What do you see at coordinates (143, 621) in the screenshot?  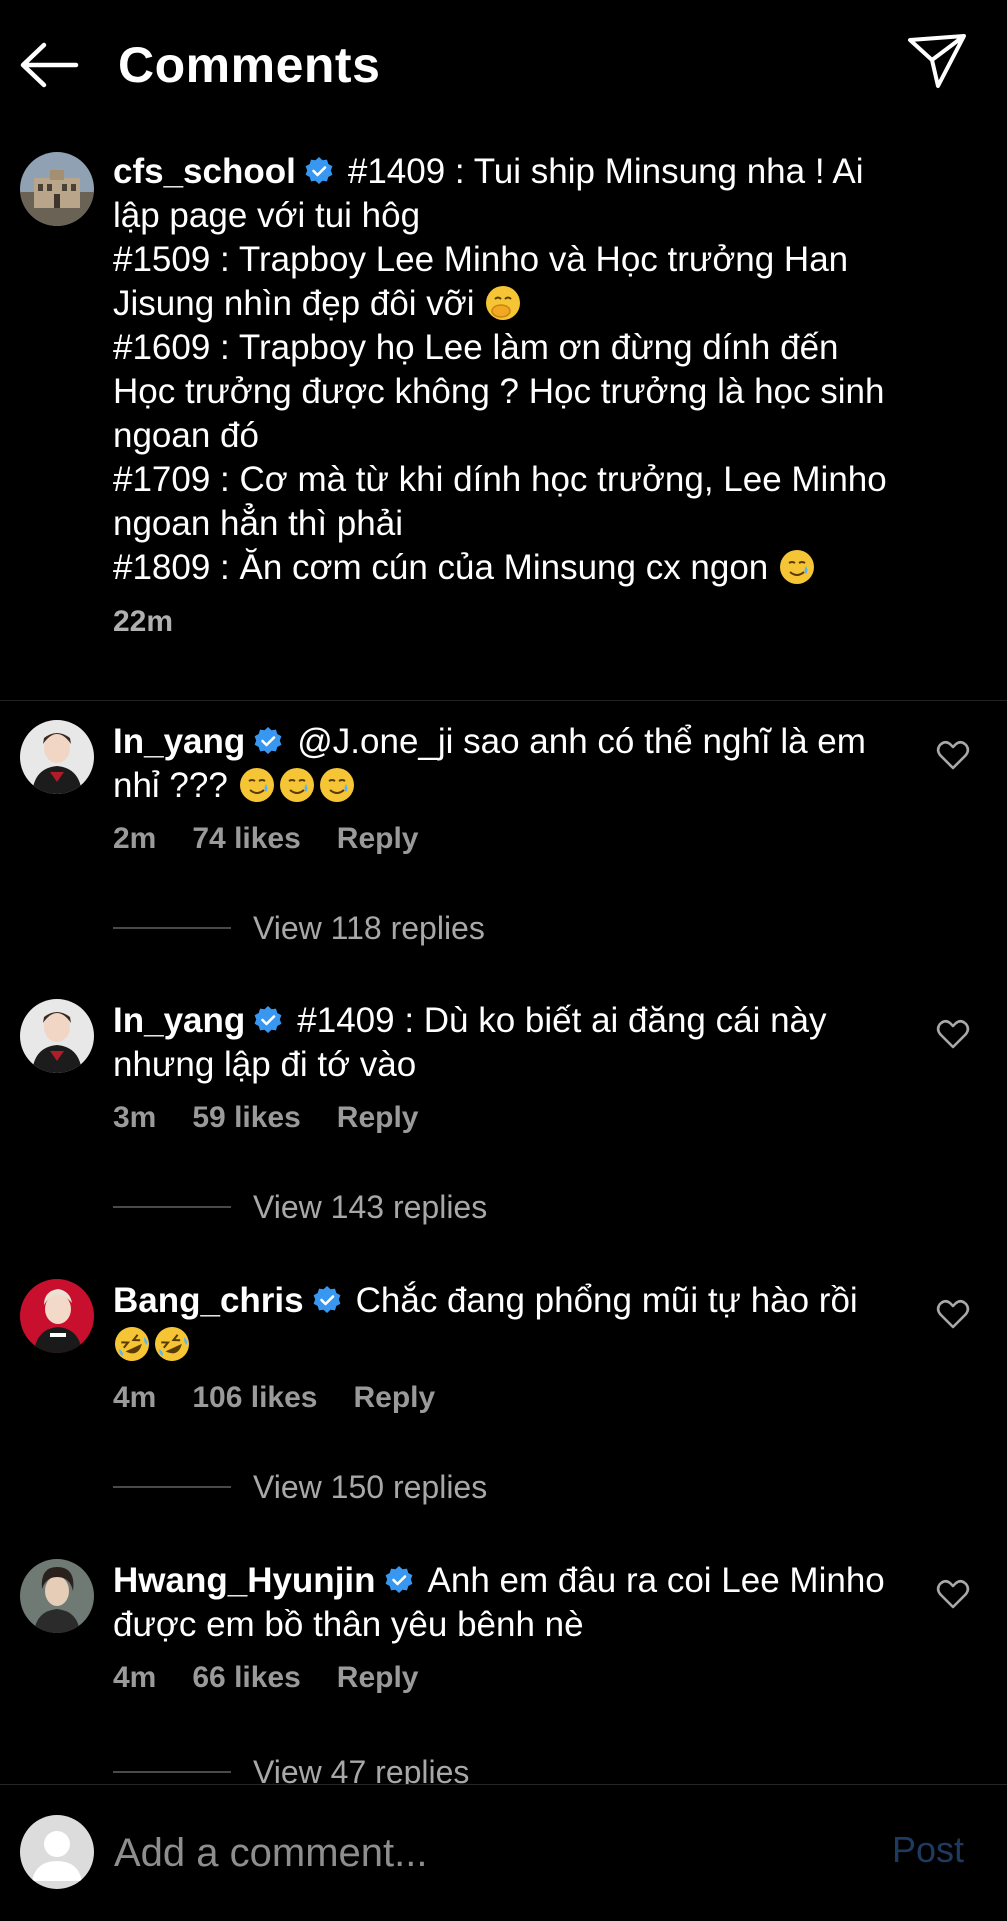 I see `timestamp: 22m` at bounding box center [143, 621].